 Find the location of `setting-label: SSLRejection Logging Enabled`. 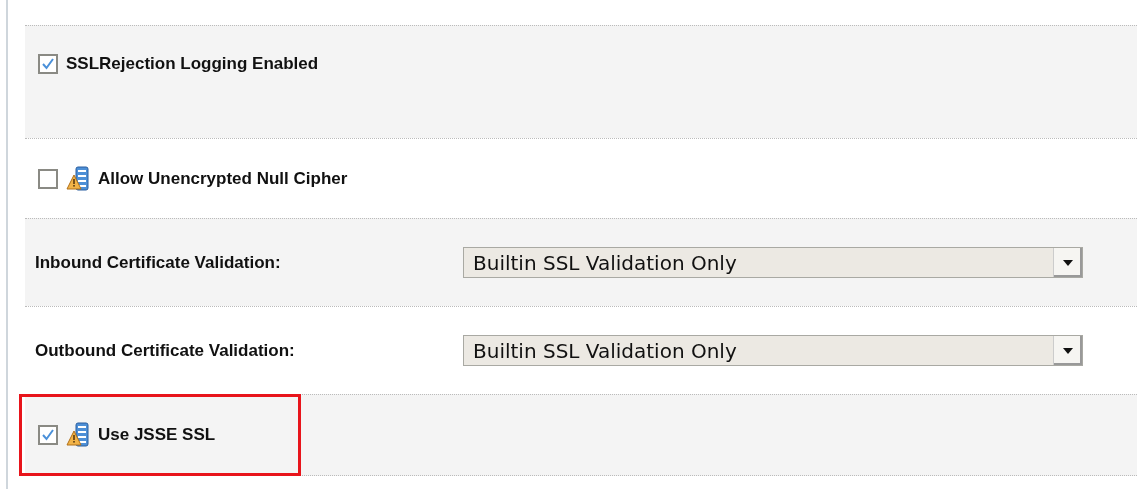

setting-label: SSLRejection Logging Enabled is located at coordinates (192, 64).